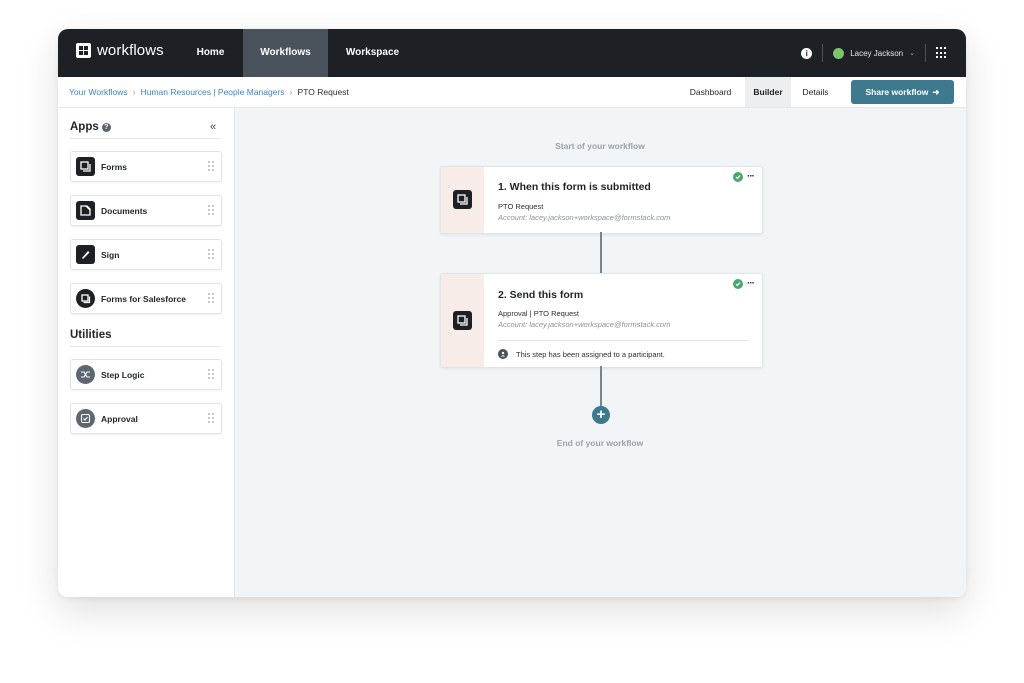 This screenshot has height=683, width=1024. I want to click on sidebar-item-label: Forms for Salesforce, so click(144, 298).